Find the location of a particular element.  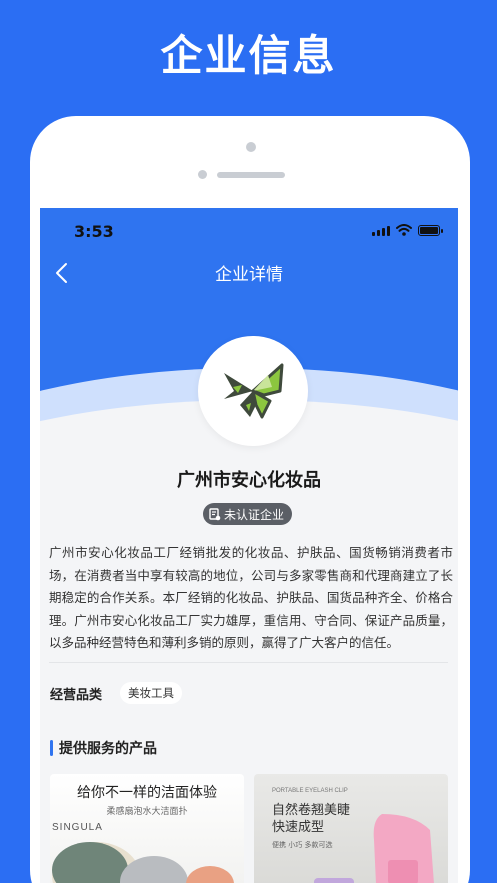

section-title: 提供服务的产品 is located at coordinates (108, 749).